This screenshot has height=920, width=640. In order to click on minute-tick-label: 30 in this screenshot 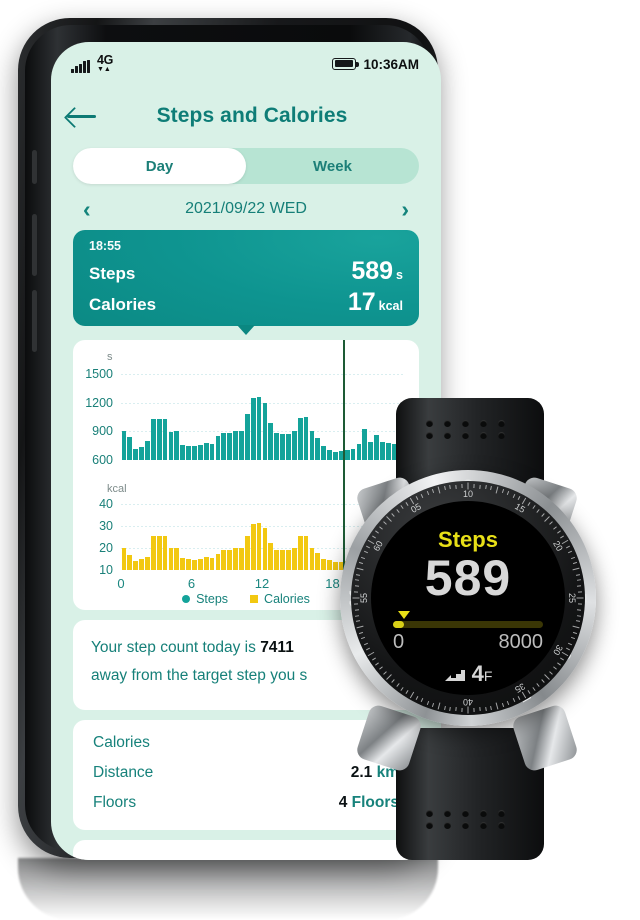, I will do `click(558, 650)`.